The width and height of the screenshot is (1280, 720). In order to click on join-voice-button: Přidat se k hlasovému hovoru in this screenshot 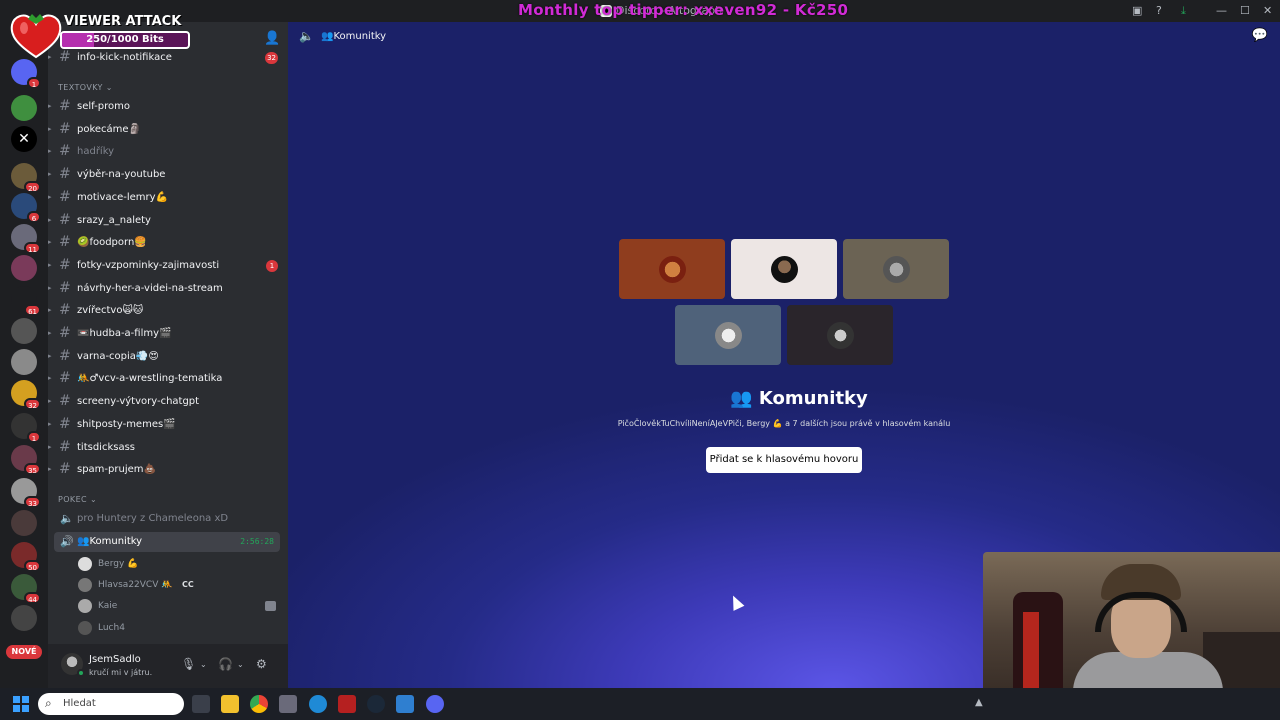, I will do `click(784, 460)`.